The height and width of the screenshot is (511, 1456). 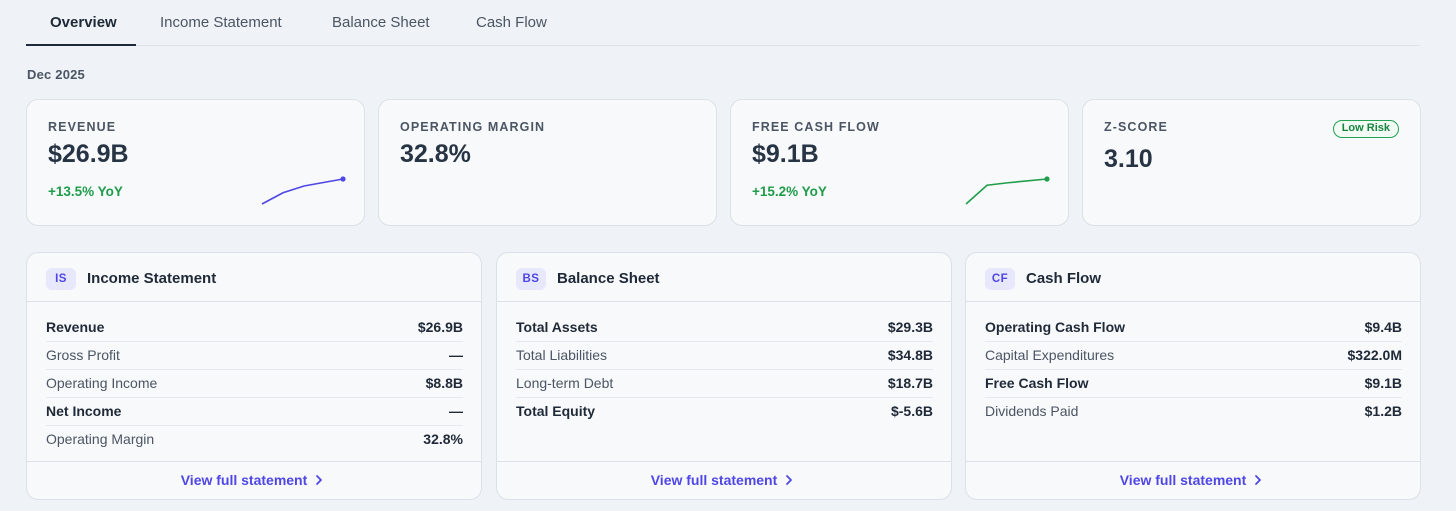 I want to click on kpi-label: OPERATING MARGIN, so click(x=473, y=127).